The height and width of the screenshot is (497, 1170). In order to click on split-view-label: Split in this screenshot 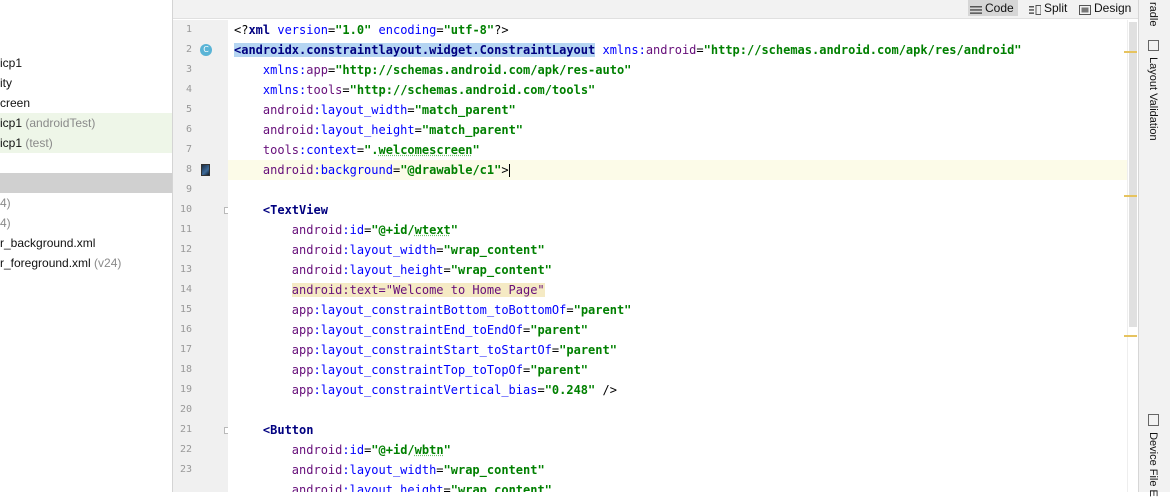, I will do `click(1056, 8)`.